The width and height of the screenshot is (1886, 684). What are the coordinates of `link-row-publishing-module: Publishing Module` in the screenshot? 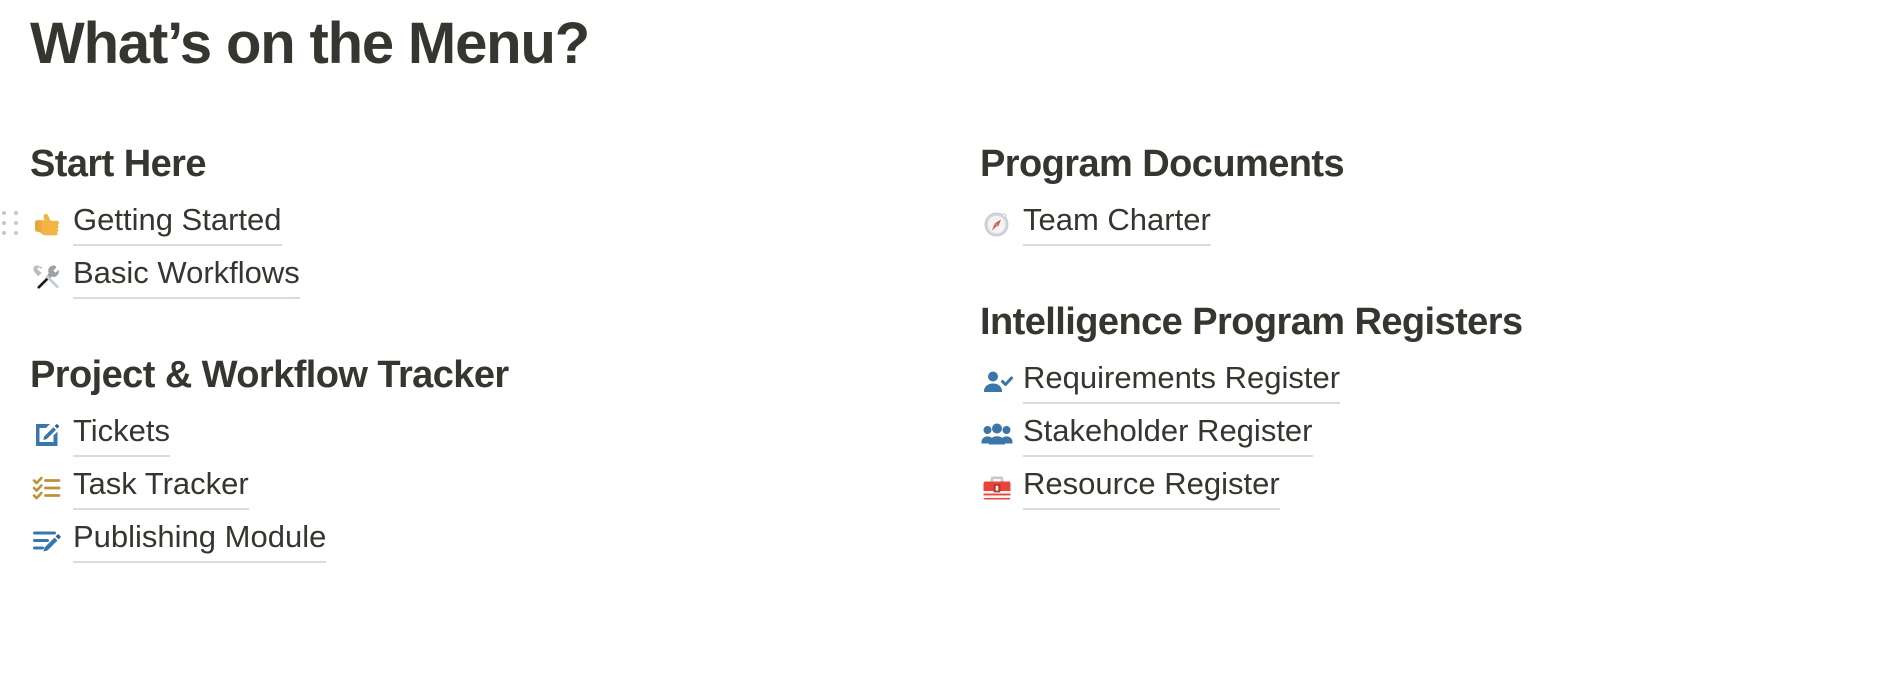 It's located at (487, 540).